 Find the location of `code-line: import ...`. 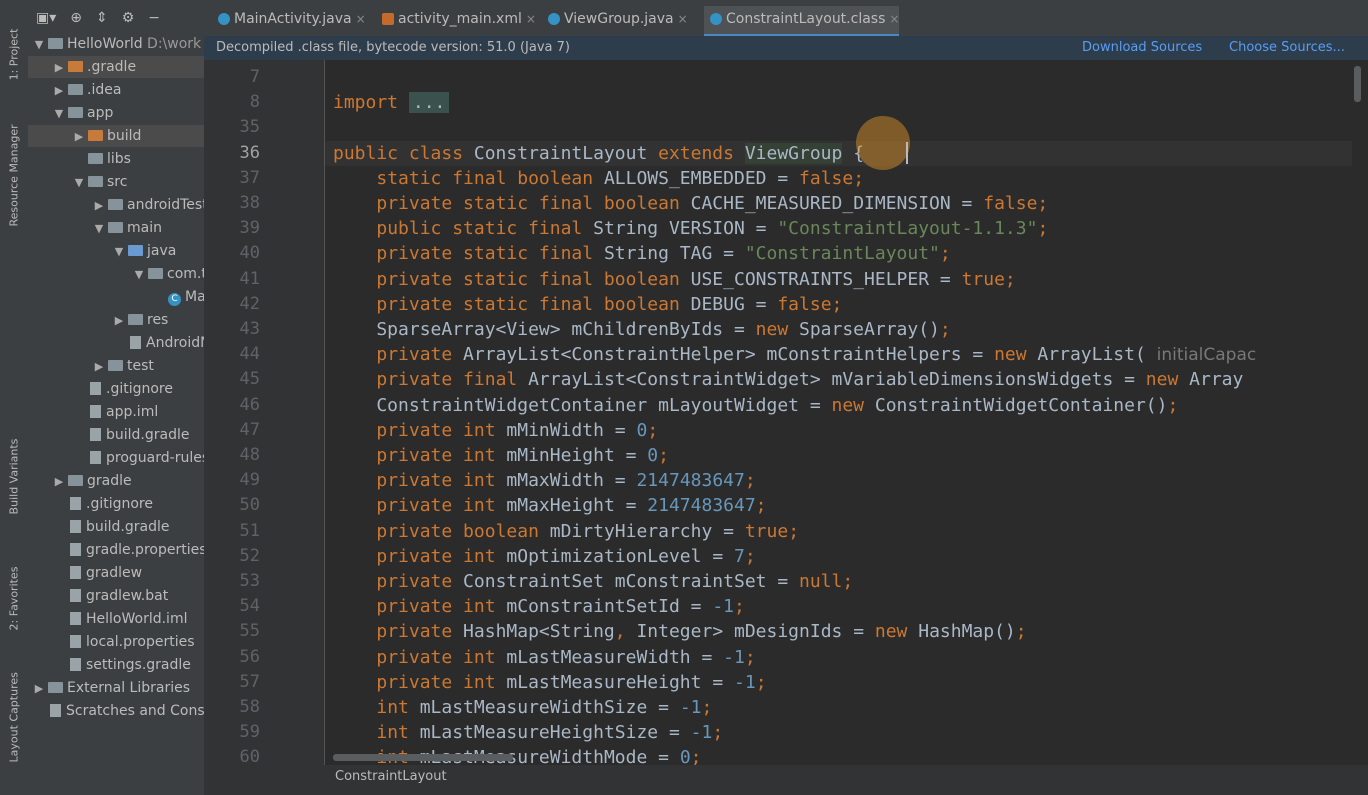

code-line: import ... is located at coordinates (840, 102).